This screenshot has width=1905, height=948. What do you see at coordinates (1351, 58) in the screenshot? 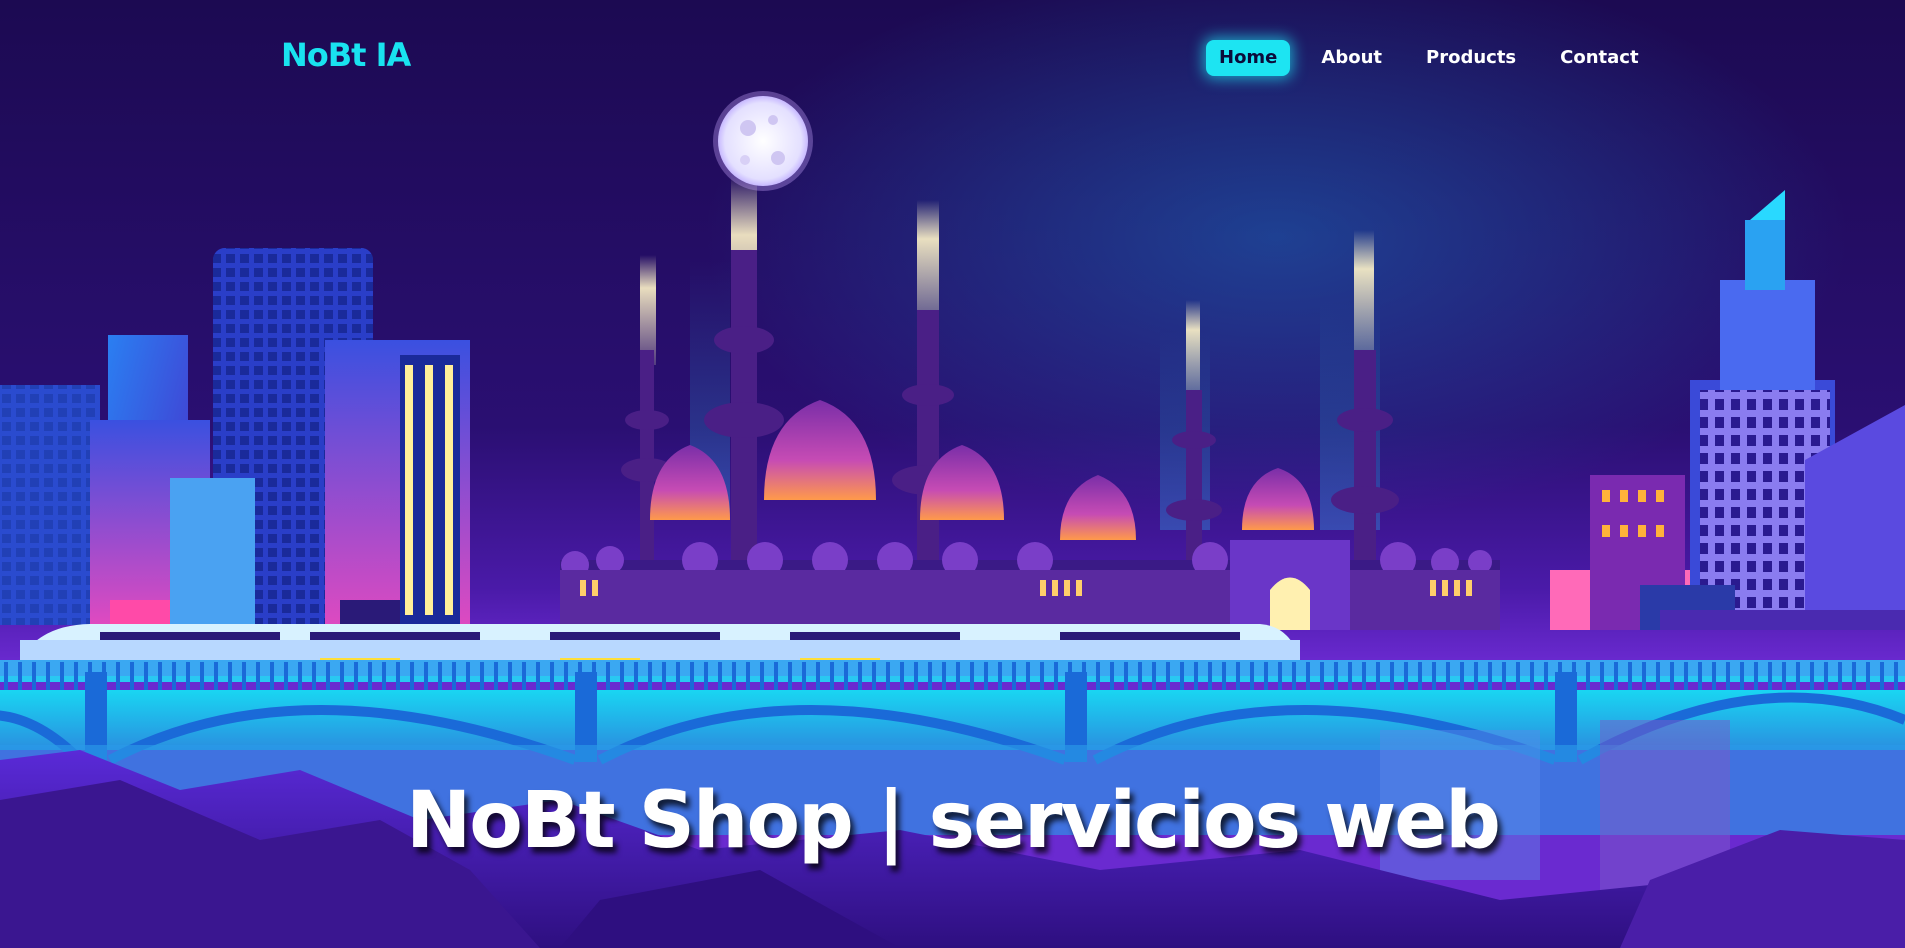
I see `nav-link-about: About` at bounding box center [1351, 58].